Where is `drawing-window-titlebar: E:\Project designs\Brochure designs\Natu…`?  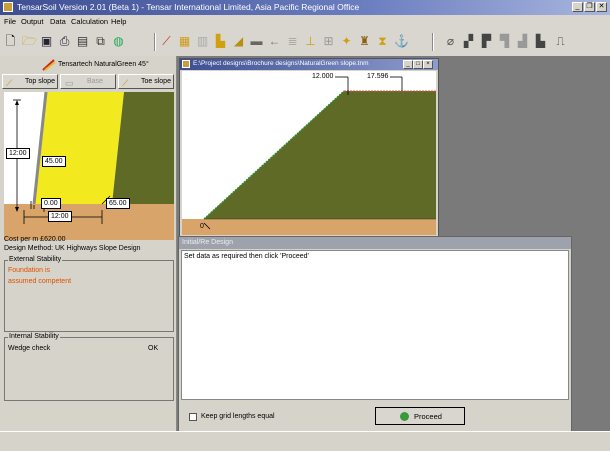 drawing-window-titlebar: E:\Project designs\Brochure designs\Natu… is located at coordinates (309, 64).